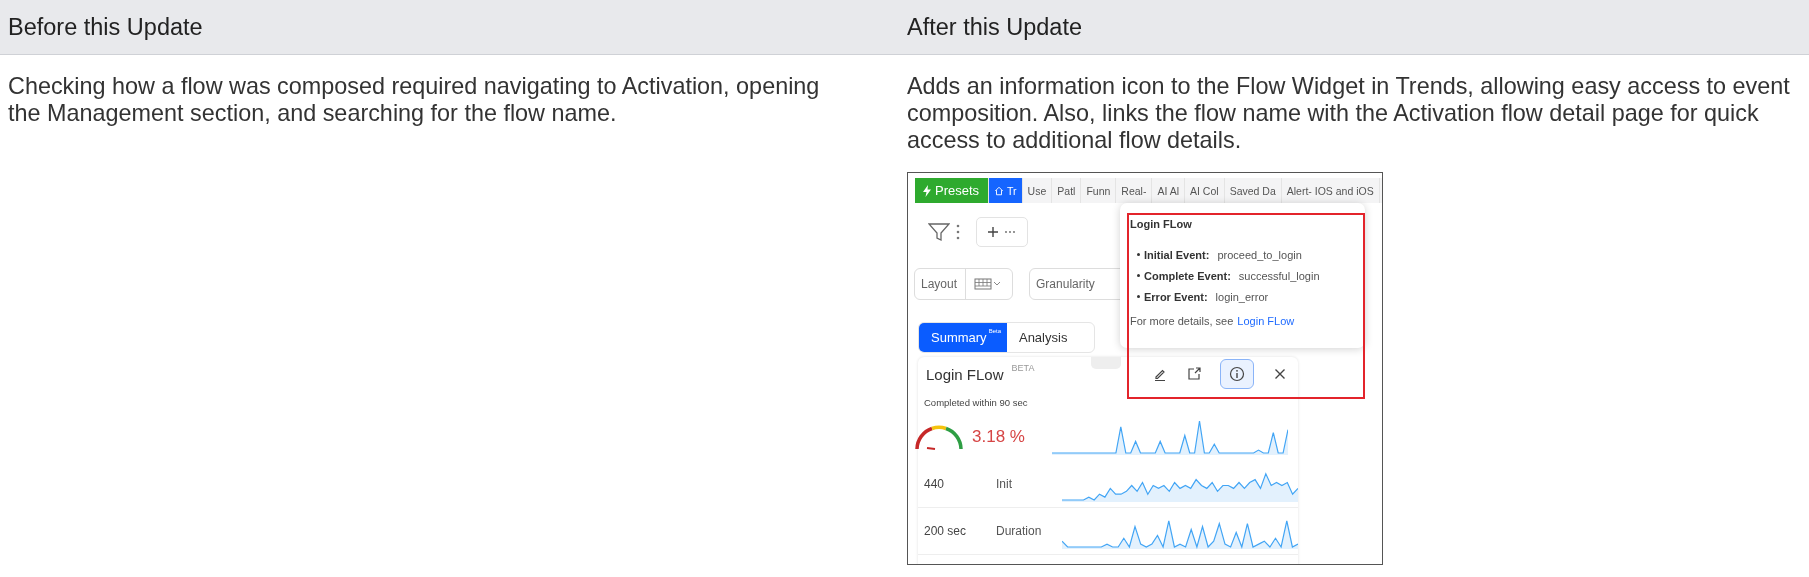  What do you see at coordinates (994, 27) in the screenshot?
I see `column-header: After this Update` at bounding box center [994, 27].